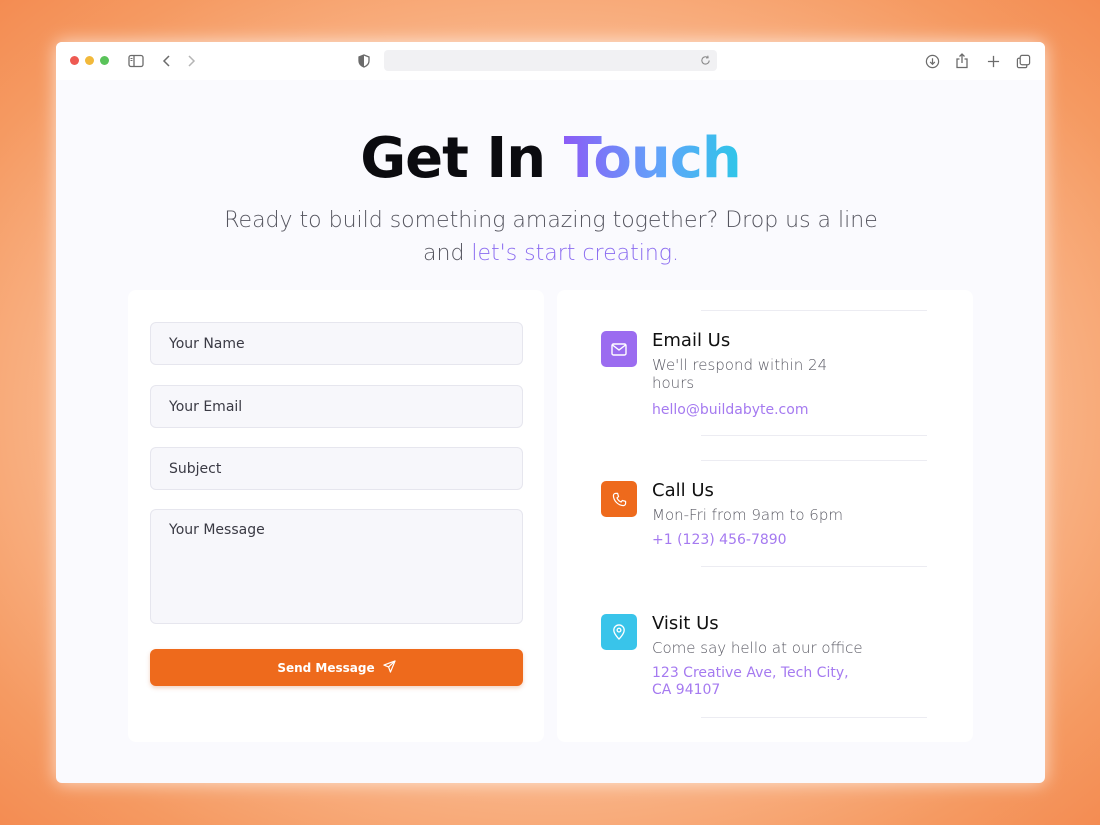 Image resolution: width=1100 pixels, height=825 pixels. What do you see at coordinates (619, 499) in the screenshot?
I see `phone-icon` at bounding box center [619, 499].